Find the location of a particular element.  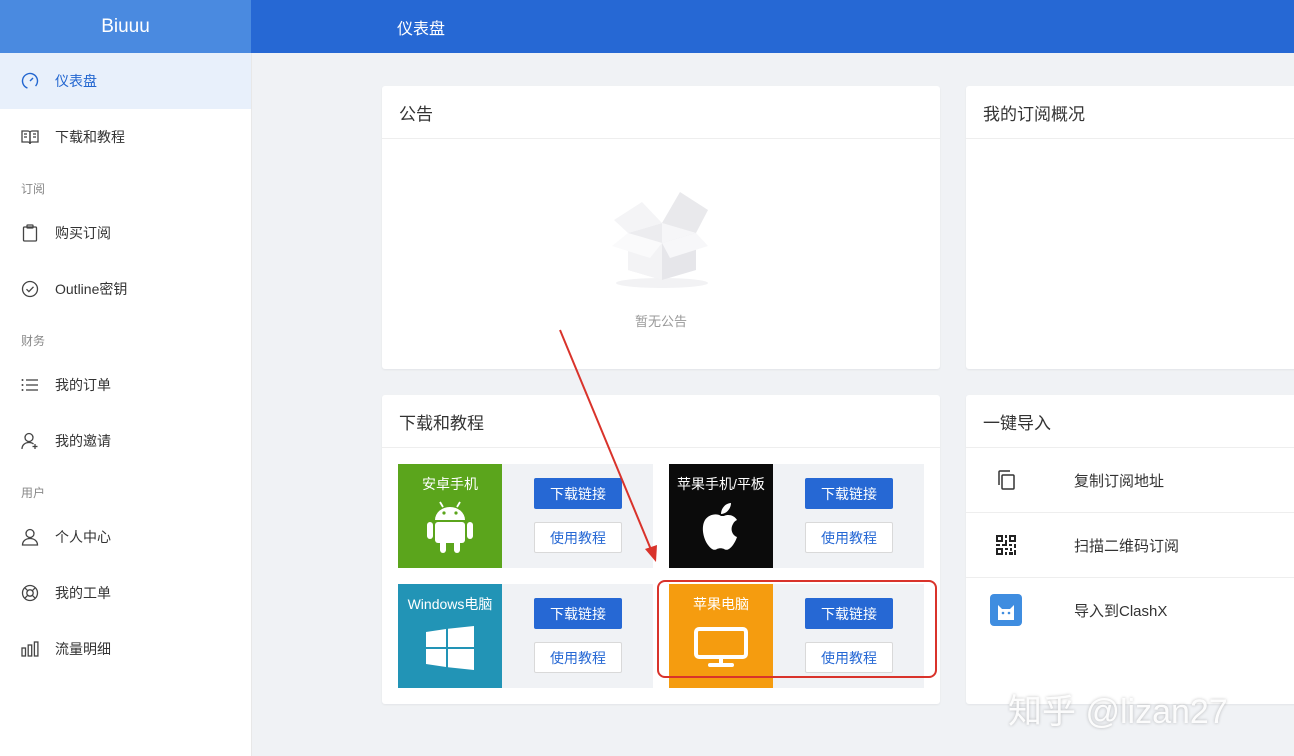

clipboard-icon is located at coordinates (30, 233).